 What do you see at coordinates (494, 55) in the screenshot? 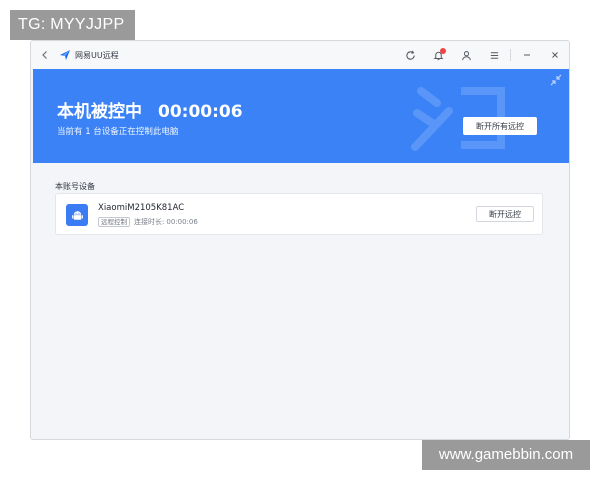
I see `menu-icon` at bounding box center [494, 55].